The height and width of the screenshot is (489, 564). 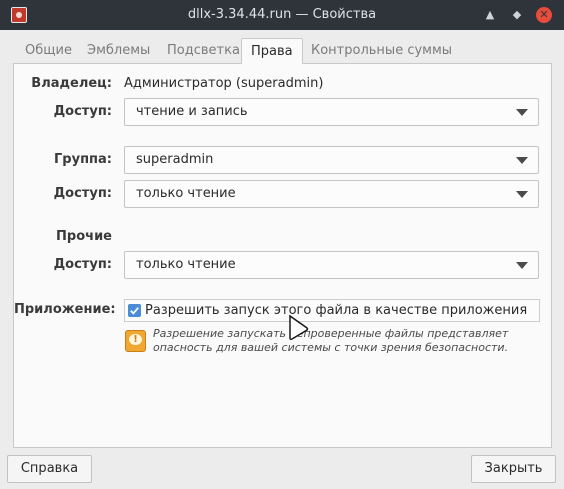 What do you see at coordinates (224, 83) in the screenshot?
I see `owner-value: Администратор (superadmin)` at bounding box center [224, 83].